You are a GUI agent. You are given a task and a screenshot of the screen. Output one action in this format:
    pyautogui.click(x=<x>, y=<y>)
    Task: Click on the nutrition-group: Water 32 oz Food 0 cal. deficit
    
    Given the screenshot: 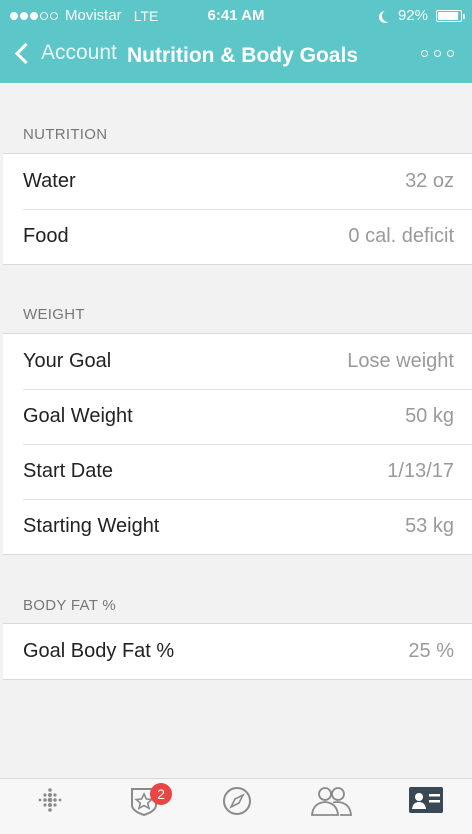 What is the action you would take?
    pyautogui.click(x=237, y=209)
    